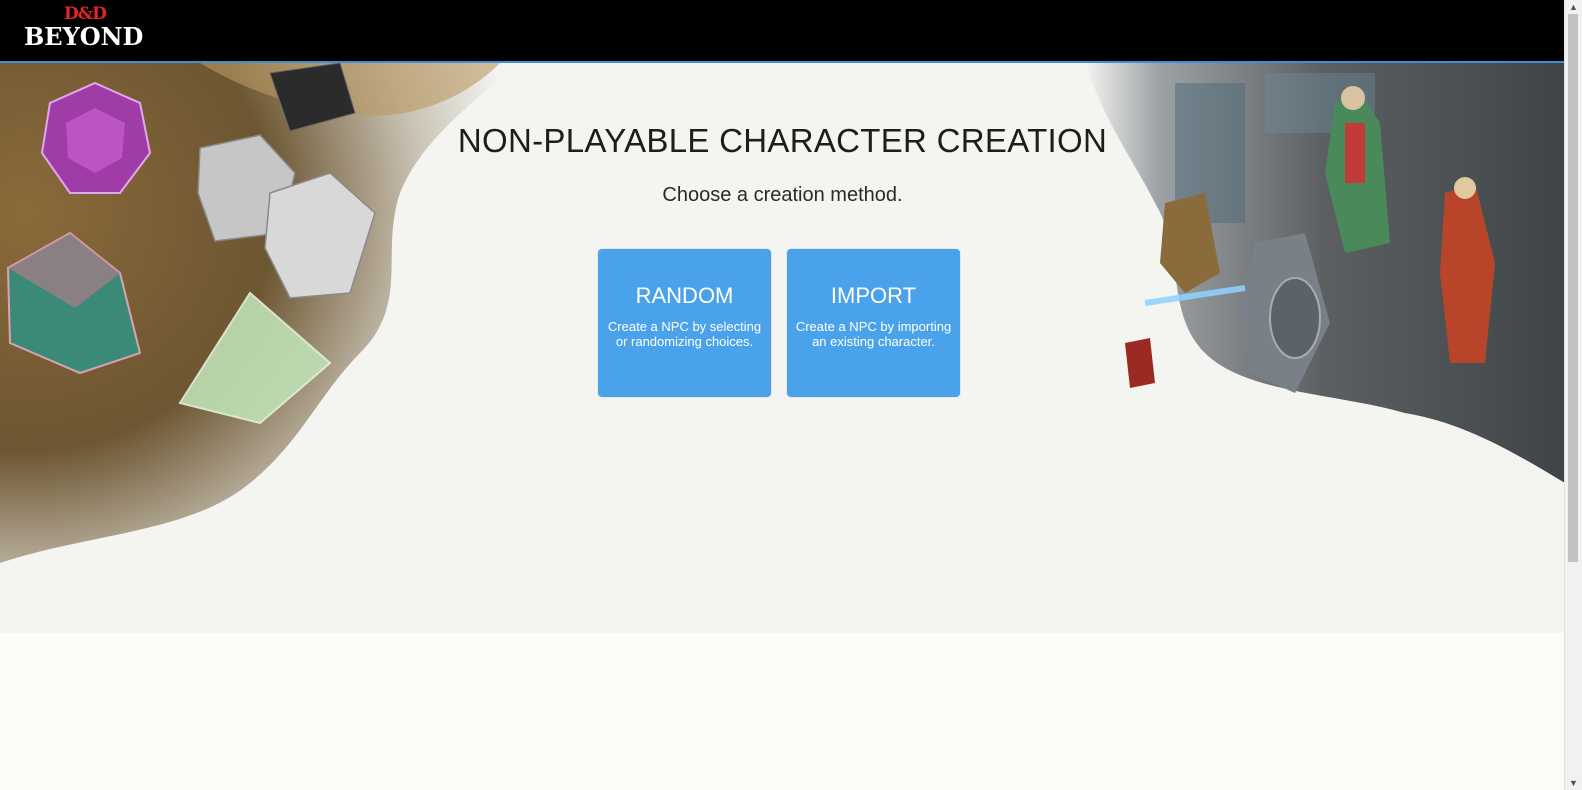  I want to click on scrollbar-thumb, so click(1573, 288).